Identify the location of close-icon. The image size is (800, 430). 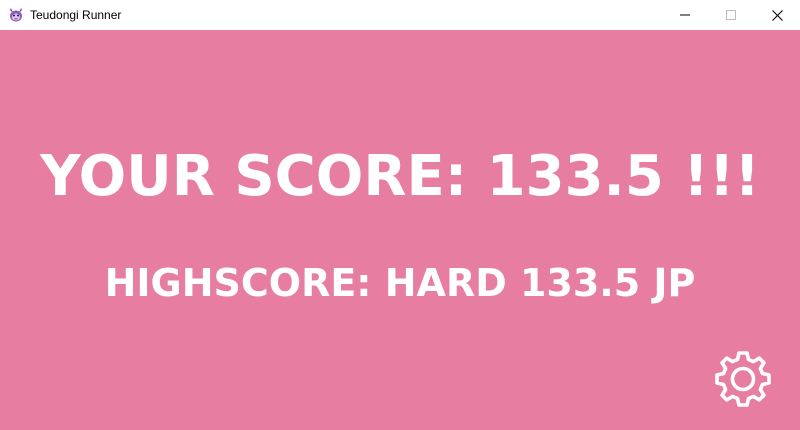
(777, 15).